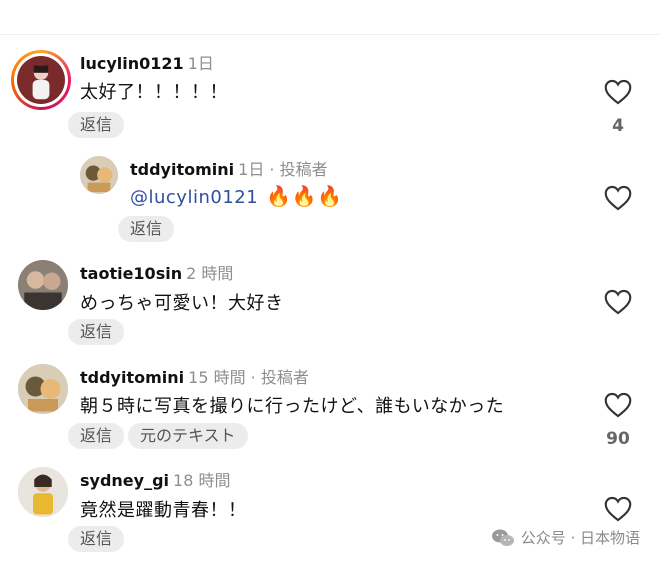  Describe the element at coordinates (131, 273) in the screenshot. I see `username: taotie10sin` at that location.